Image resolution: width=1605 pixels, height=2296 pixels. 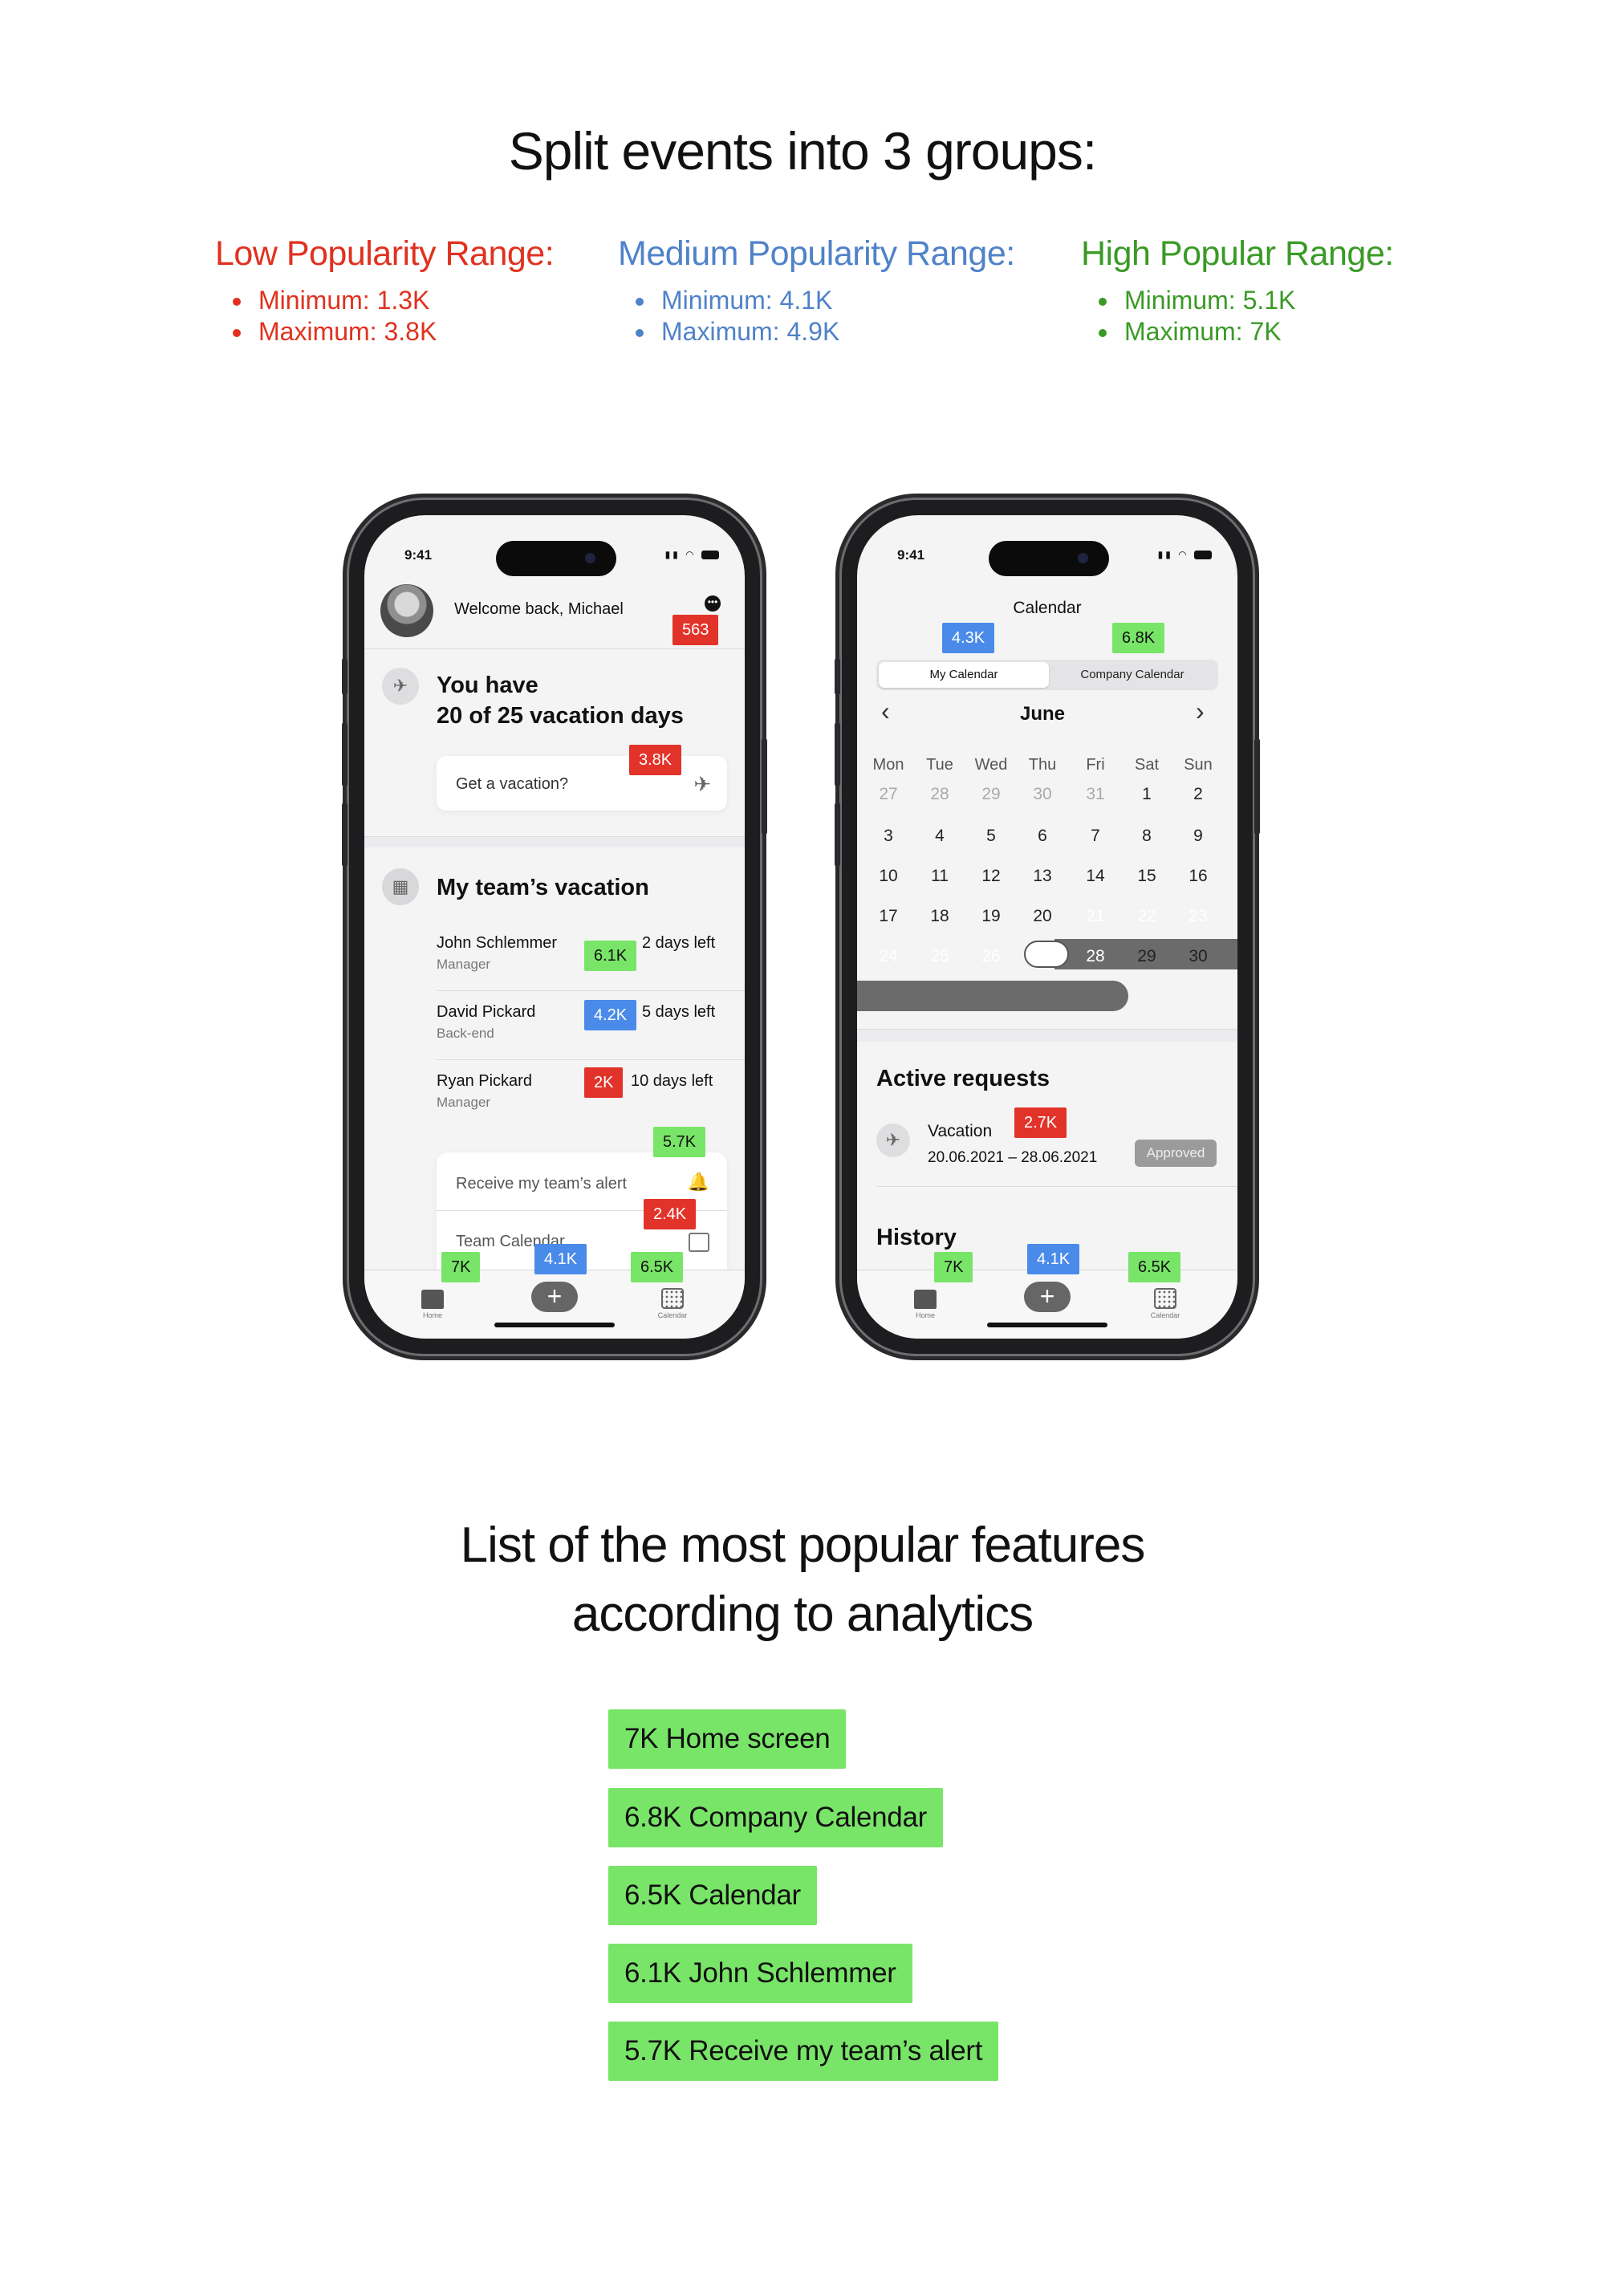 I want to click on calendar-day: 5, so click(x=991, y=836).